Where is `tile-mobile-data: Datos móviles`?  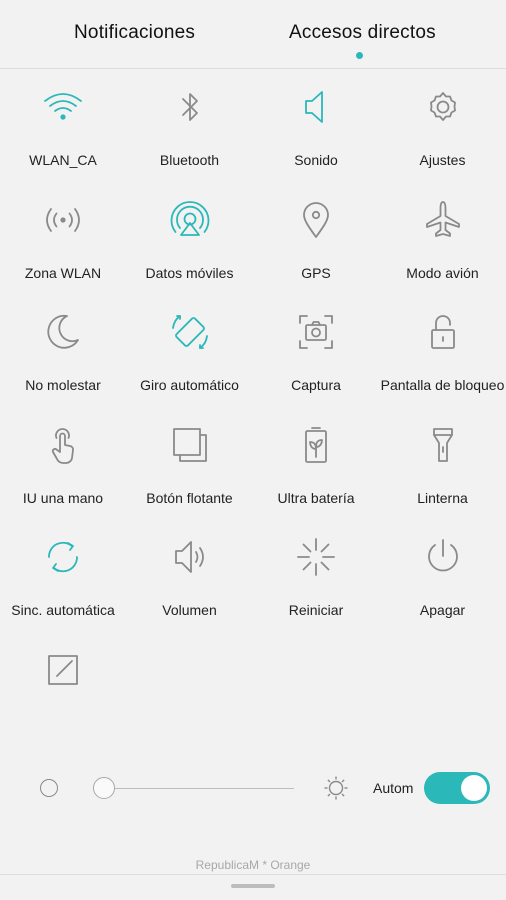 tile-mobile-data: Datos móviles is located at coordinates (190, 237).